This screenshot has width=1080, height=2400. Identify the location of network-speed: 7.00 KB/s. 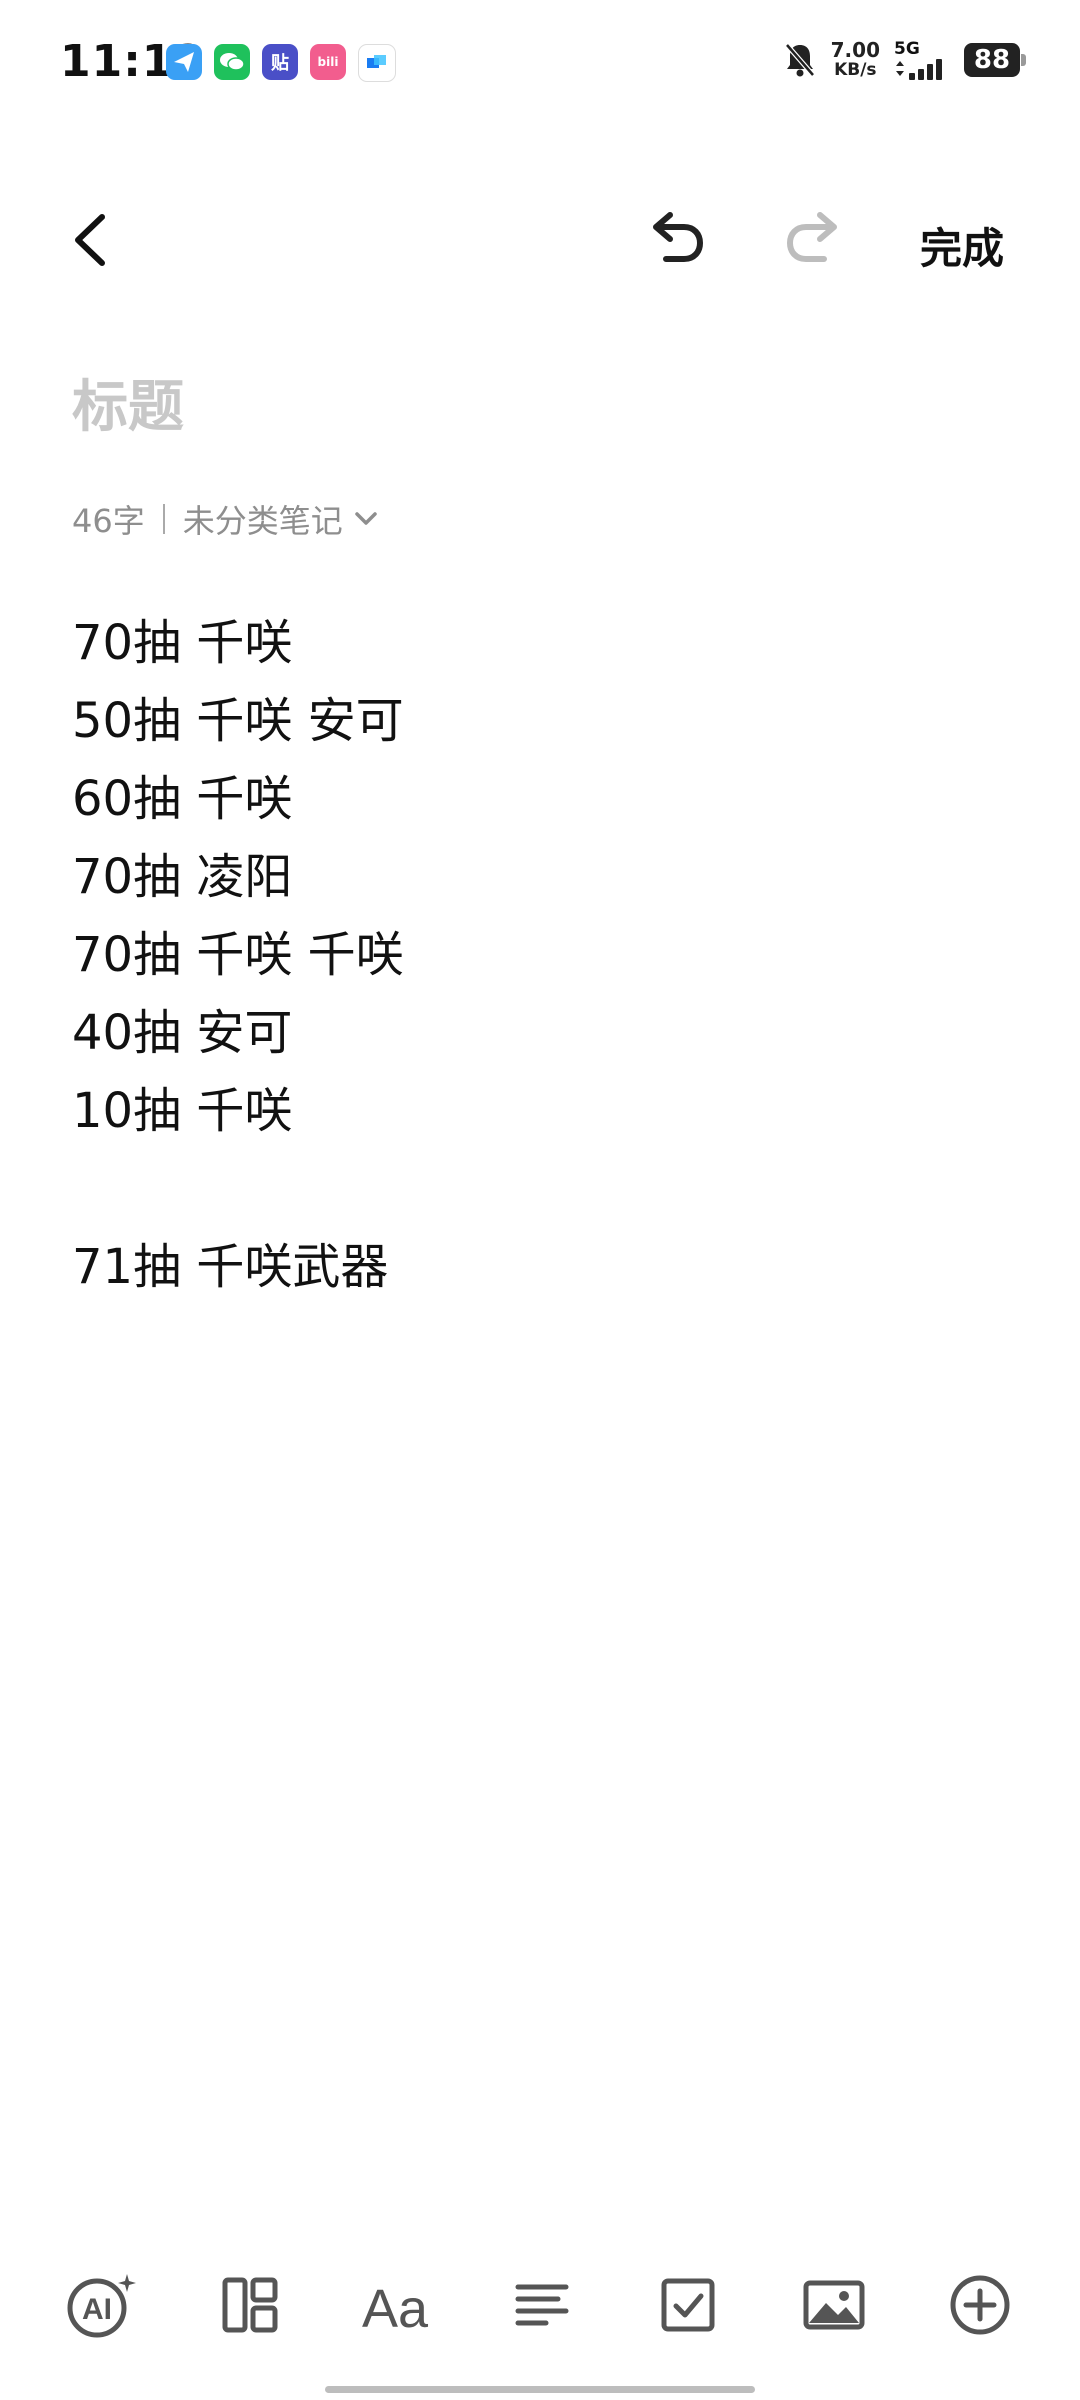
(855, 60).